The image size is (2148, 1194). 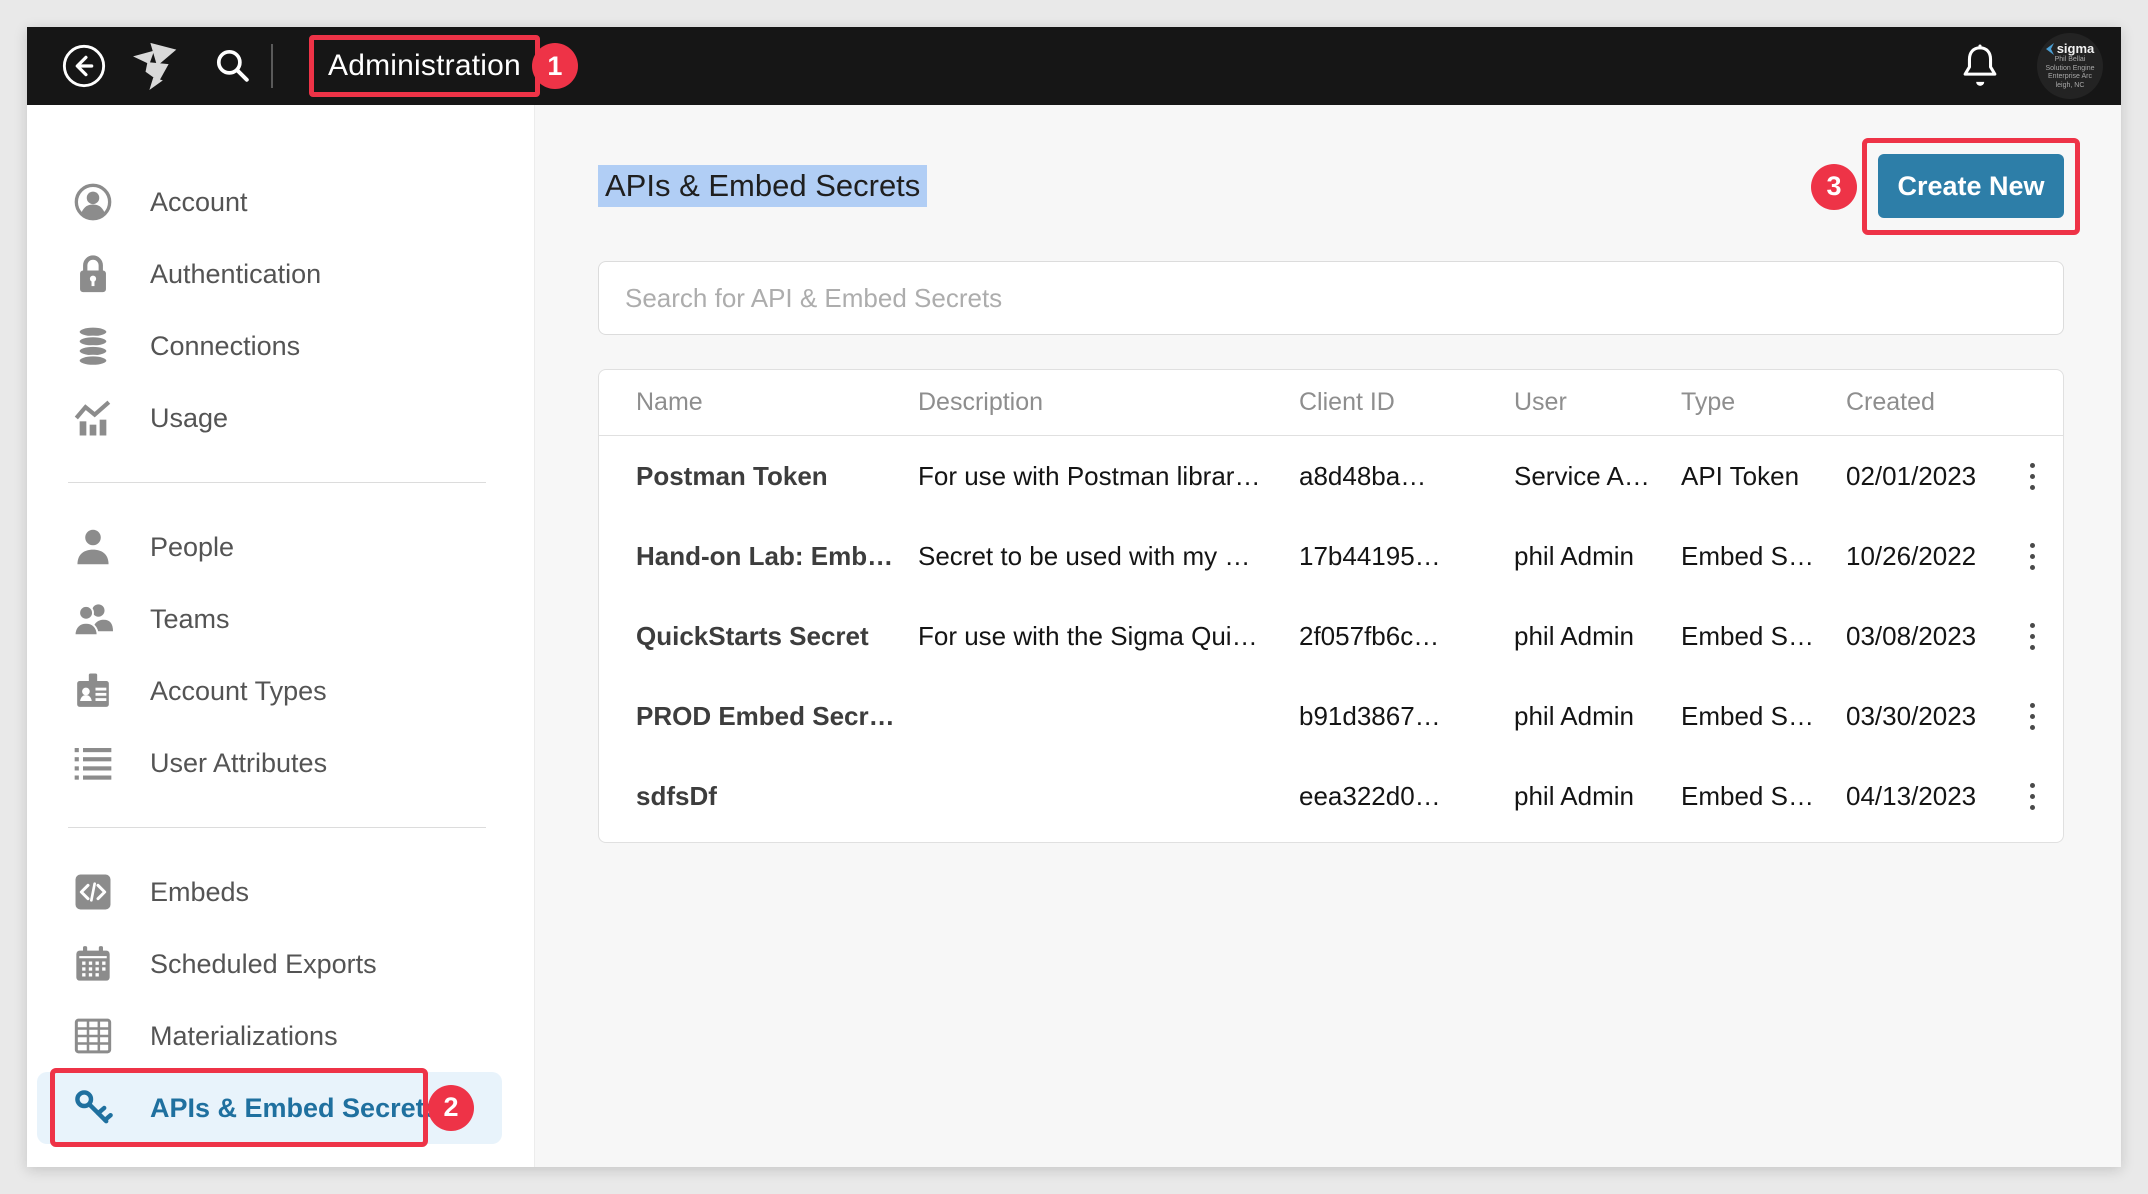 I want to click on sidebar-item-account: Account, so click(x=280, y=202).